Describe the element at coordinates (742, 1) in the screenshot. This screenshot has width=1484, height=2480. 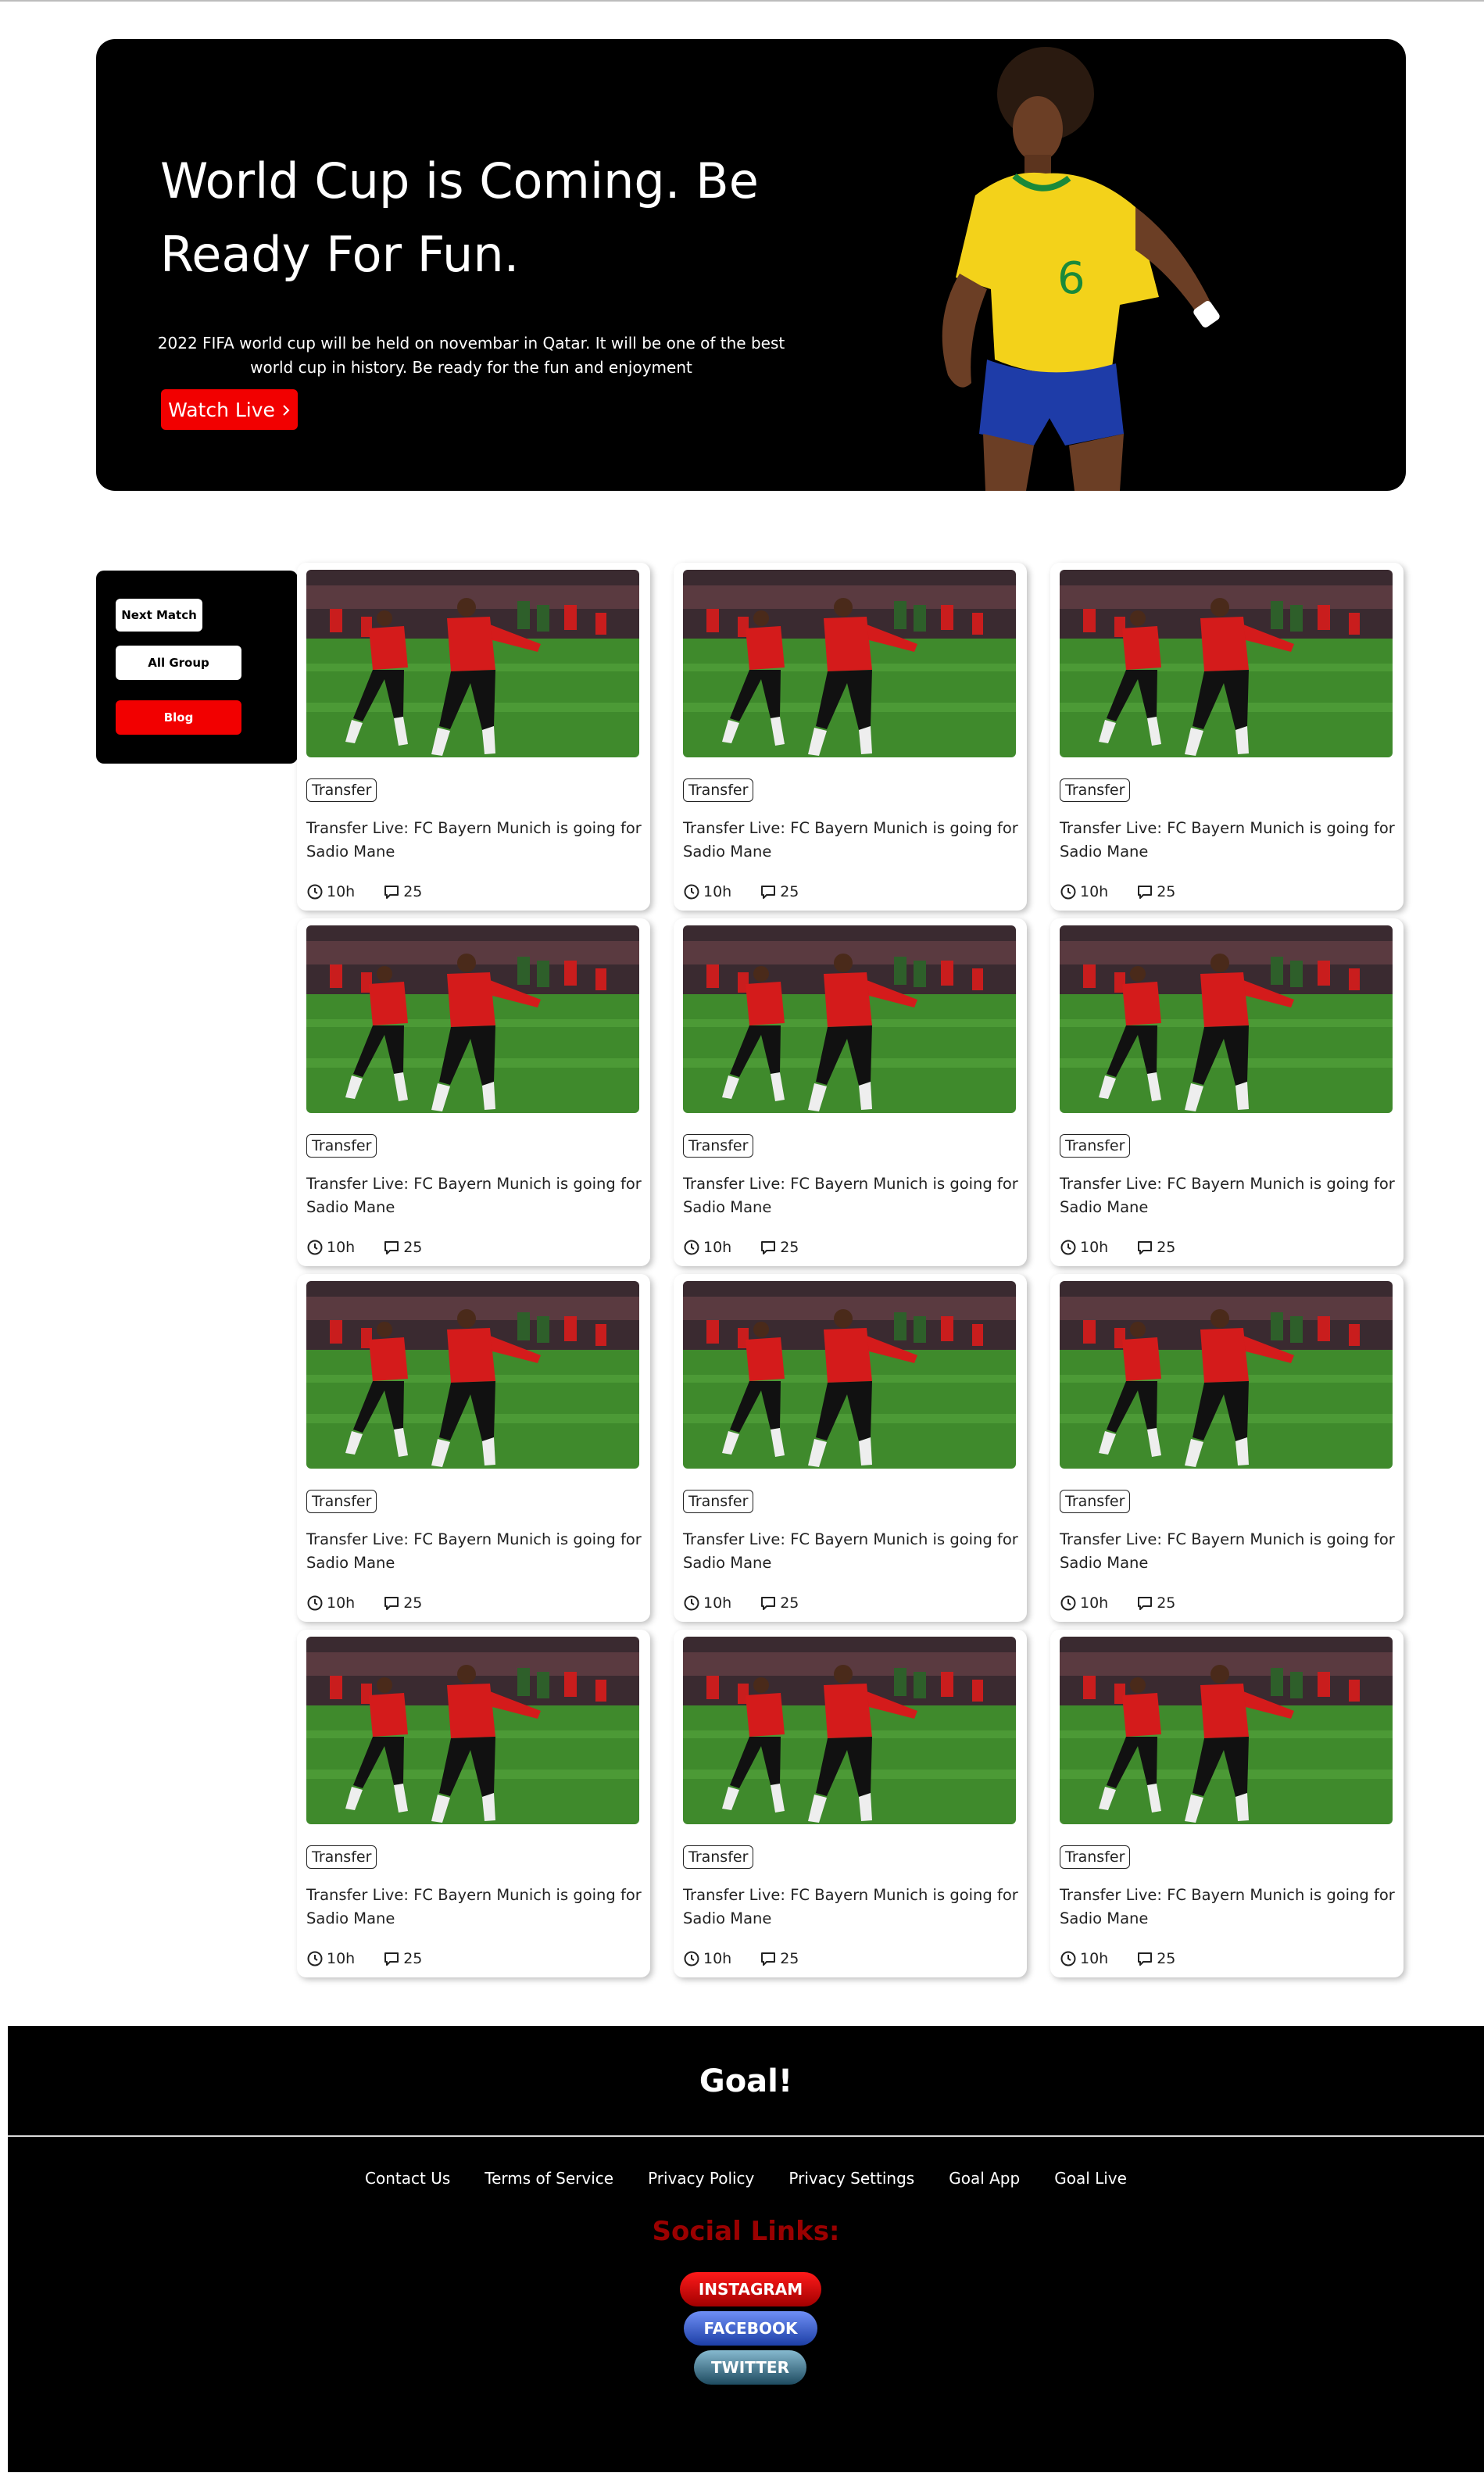
I see `top-border` at that location.